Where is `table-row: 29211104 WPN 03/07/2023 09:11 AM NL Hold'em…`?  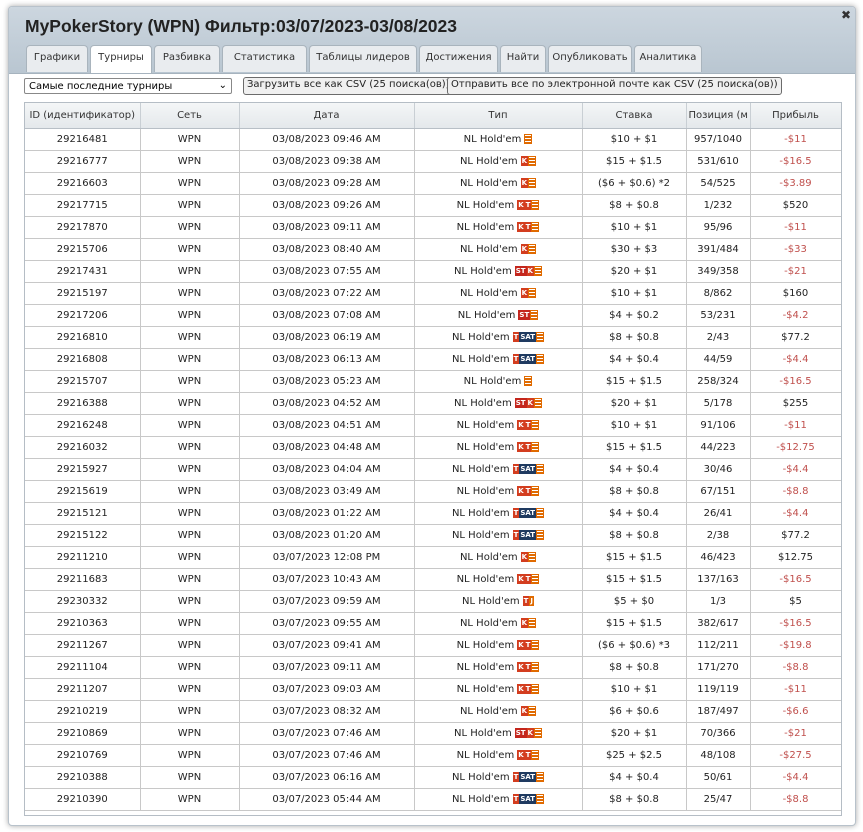 table-row: 29211104 WPN 03/07/2023 09:11 AM NL Hold'em… is located at coordinates (433, 667).